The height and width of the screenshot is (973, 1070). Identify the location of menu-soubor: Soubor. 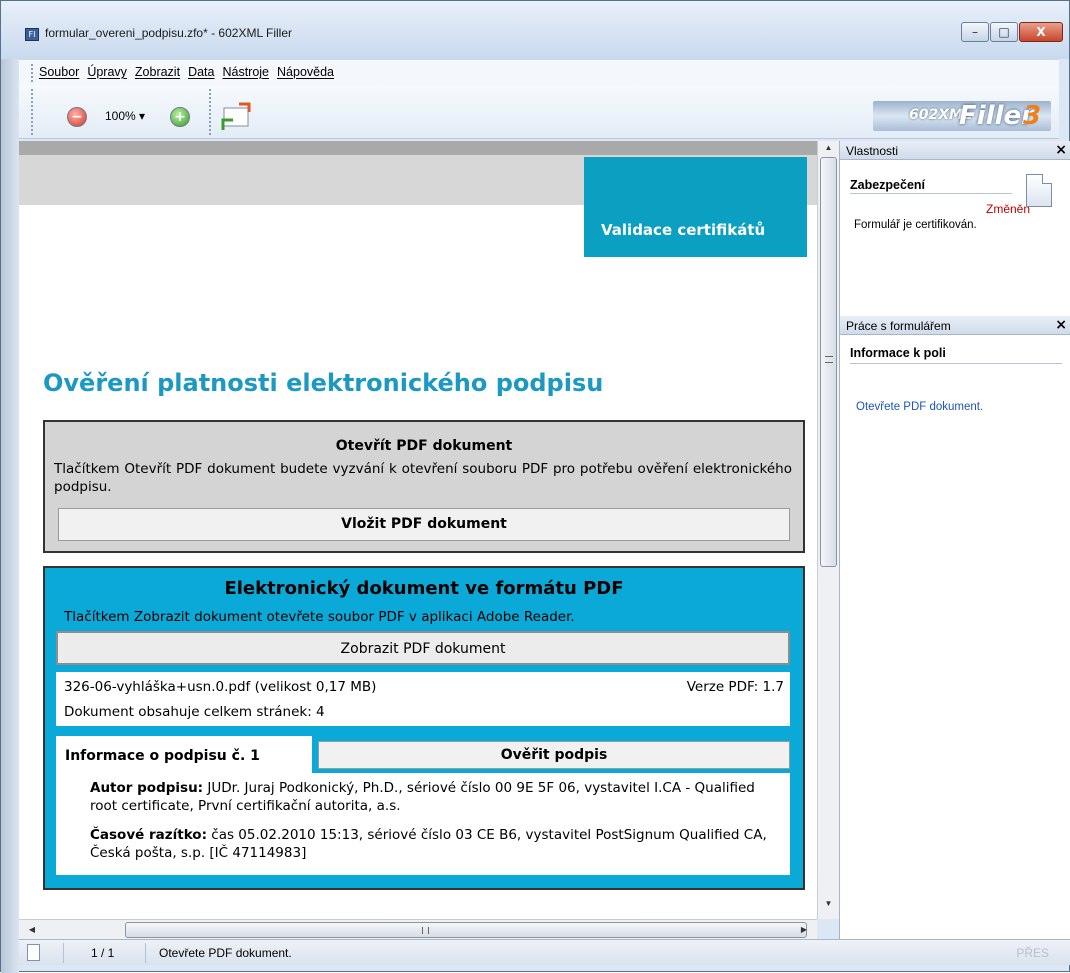
(59, 72).